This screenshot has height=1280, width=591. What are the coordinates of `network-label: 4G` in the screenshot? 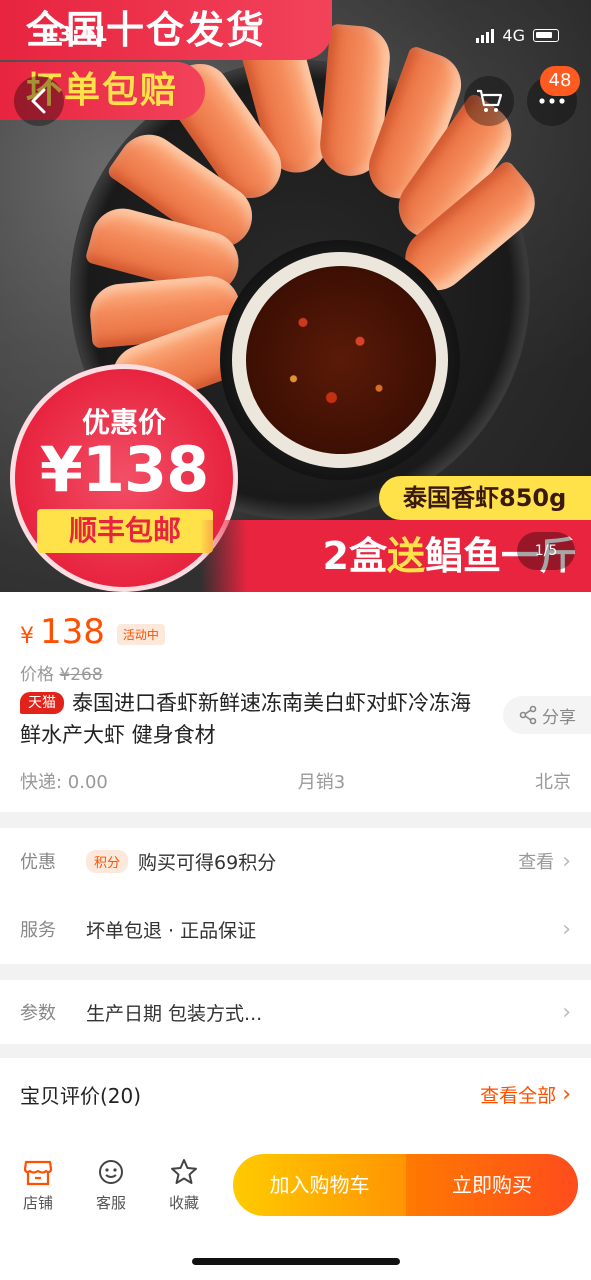 It's located at (513, 35).